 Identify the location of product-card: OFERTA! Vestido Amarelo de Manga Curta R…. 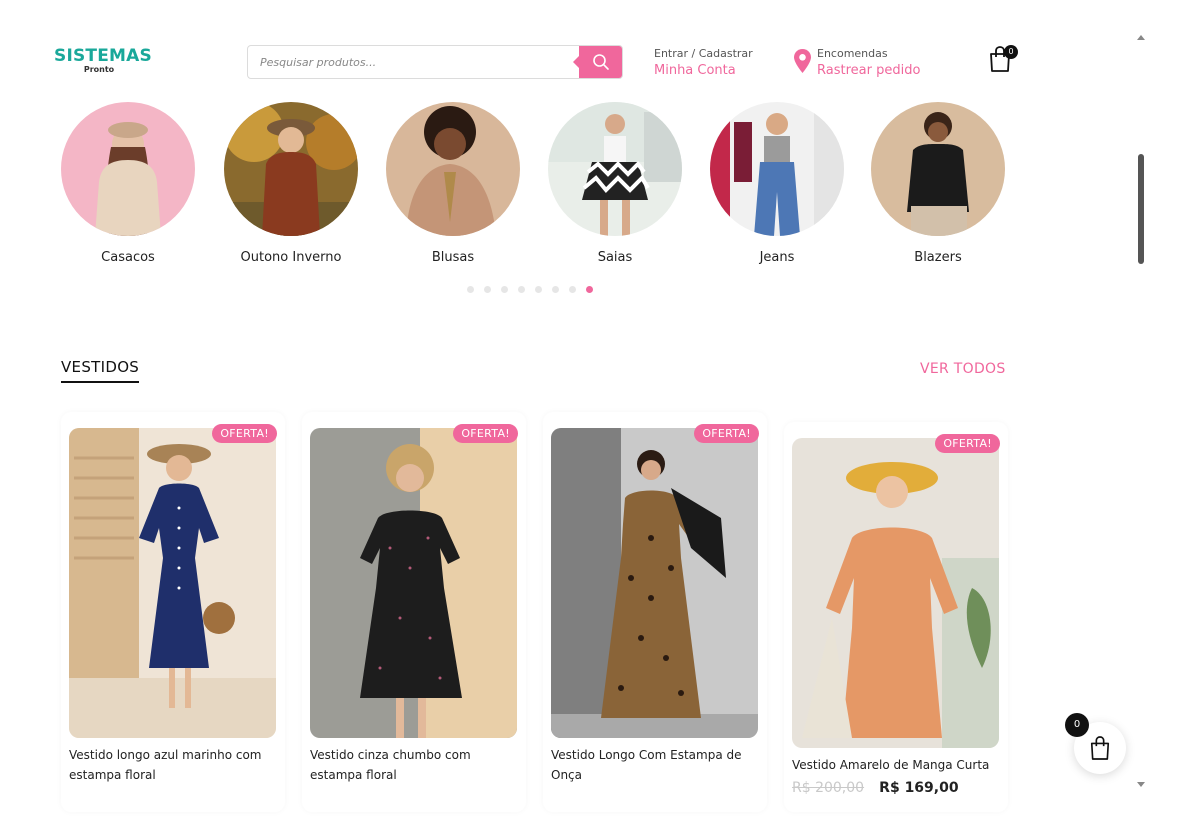
(896, 617).